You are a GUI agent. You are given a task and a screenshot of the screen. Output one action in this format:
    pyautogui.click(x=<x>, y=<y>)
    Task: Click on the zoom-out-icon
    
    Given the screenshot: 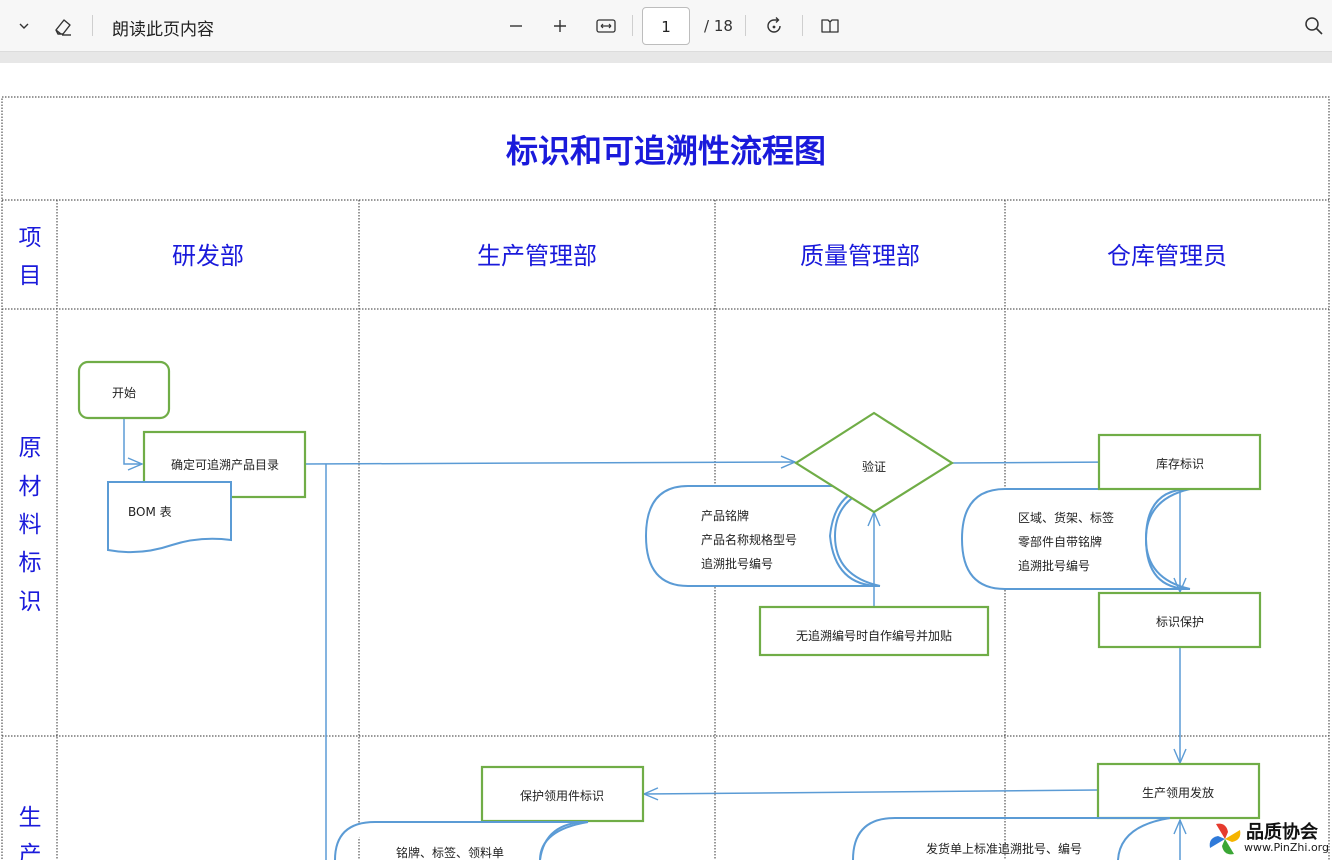 What is the action you would take?
    pyautogui.click(x=516, y=26)
    